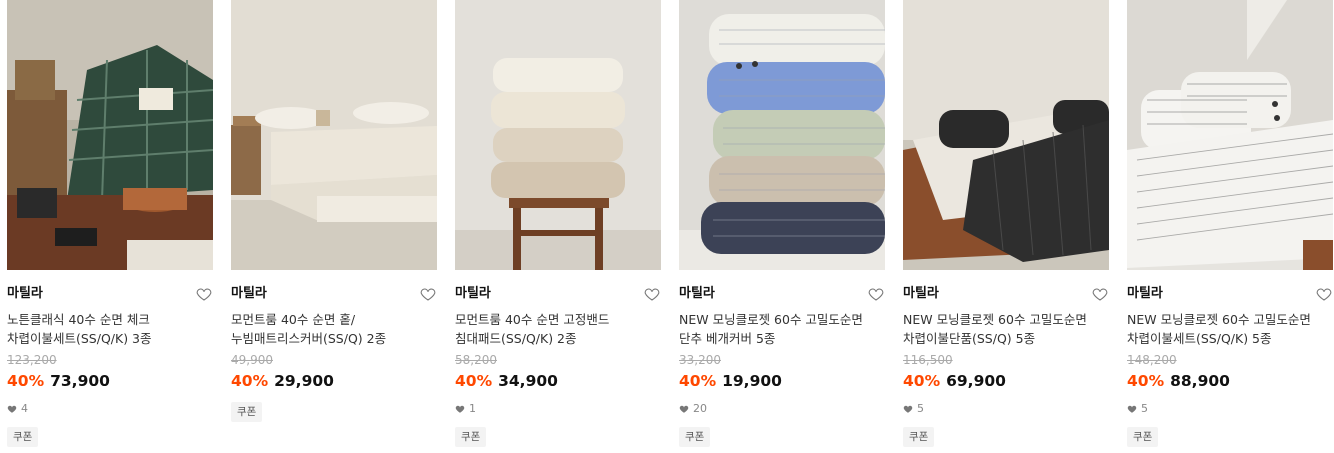 This screenshot has width=1334, height=453. I want to click on product-name: NEW 모닝클로젯 60수 고밀도순면 차렵이불세트(SS/Q/K) 5종, so click(1223, 329).